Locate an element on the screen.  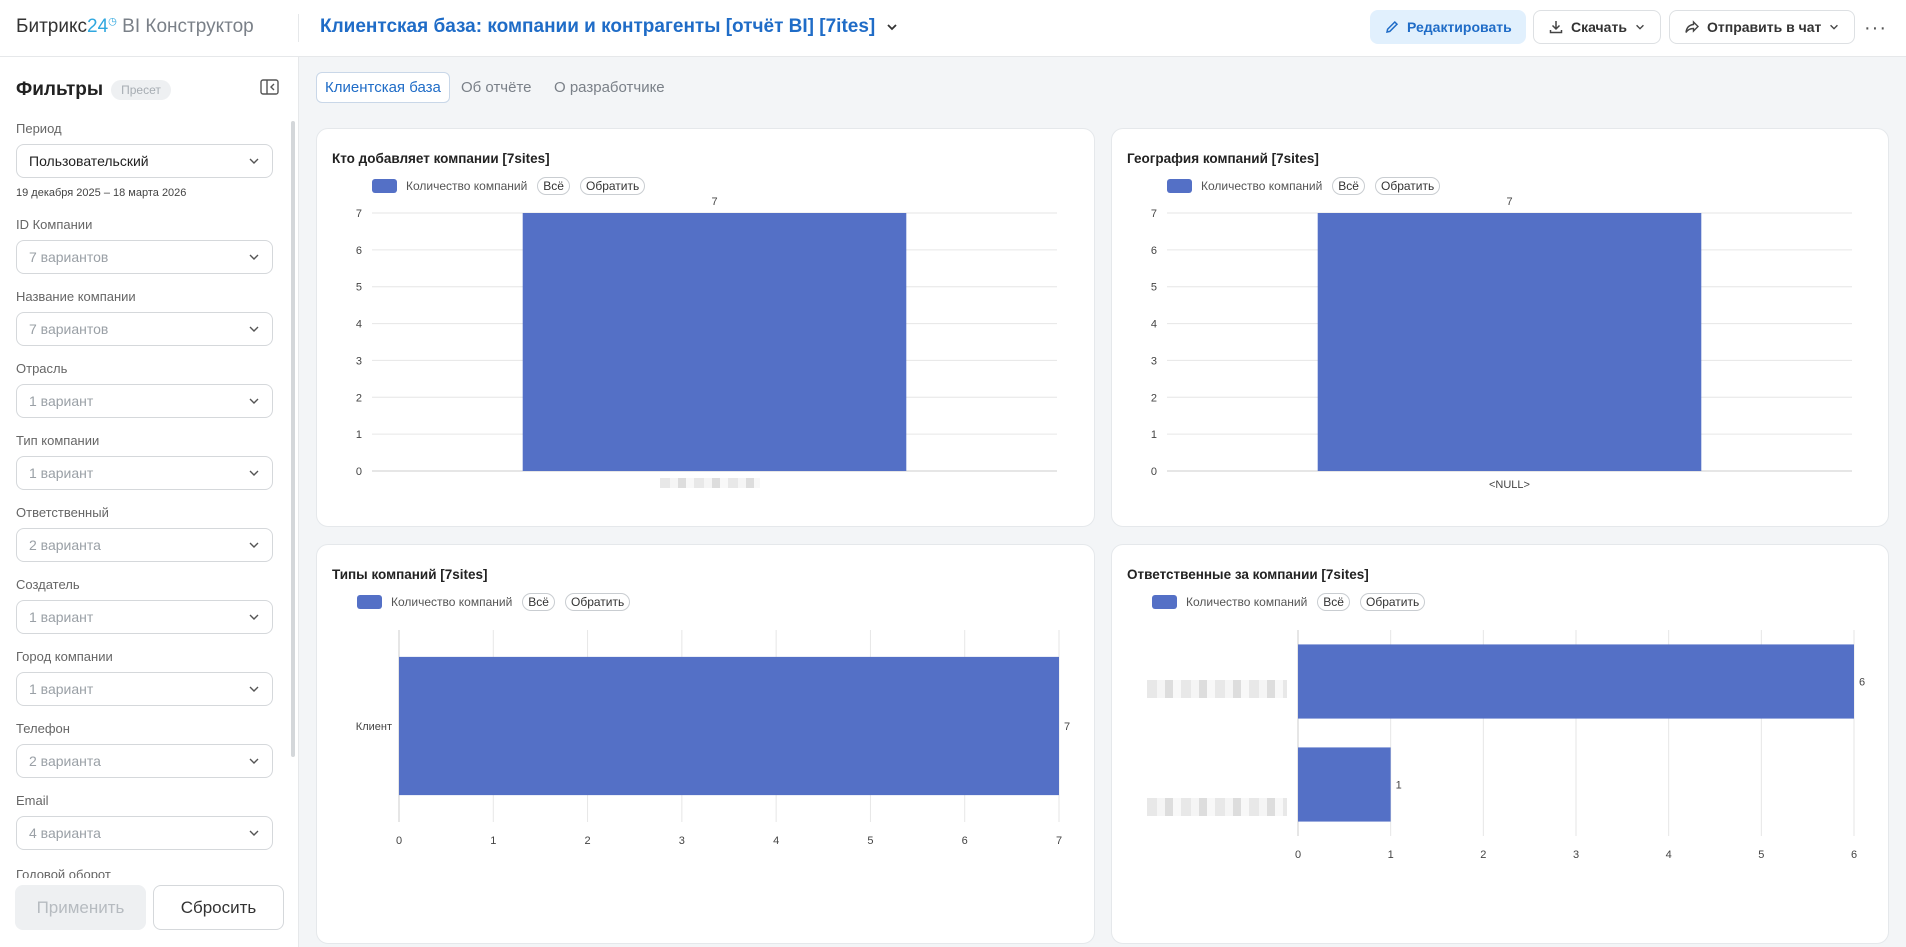
filter-group: Название компании 7 вариантов is located at coordinates (144, 317).